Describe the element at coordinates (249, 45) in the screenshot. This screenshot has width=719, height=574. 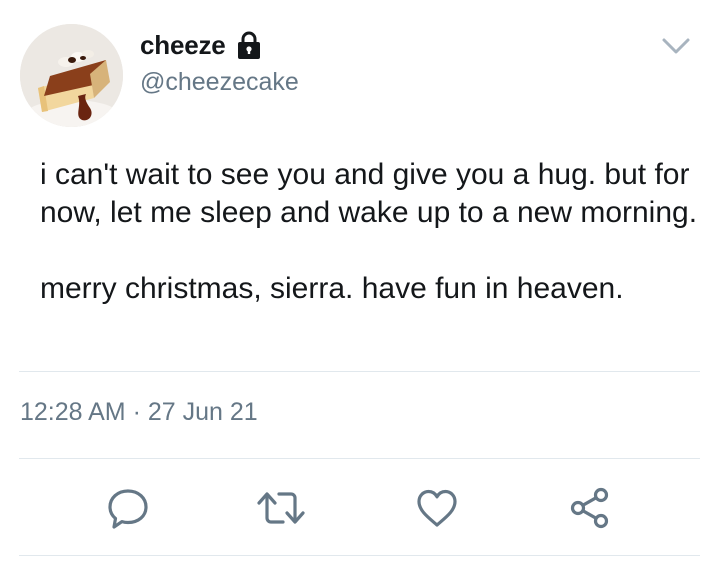
I see `lock-icon` at that location.